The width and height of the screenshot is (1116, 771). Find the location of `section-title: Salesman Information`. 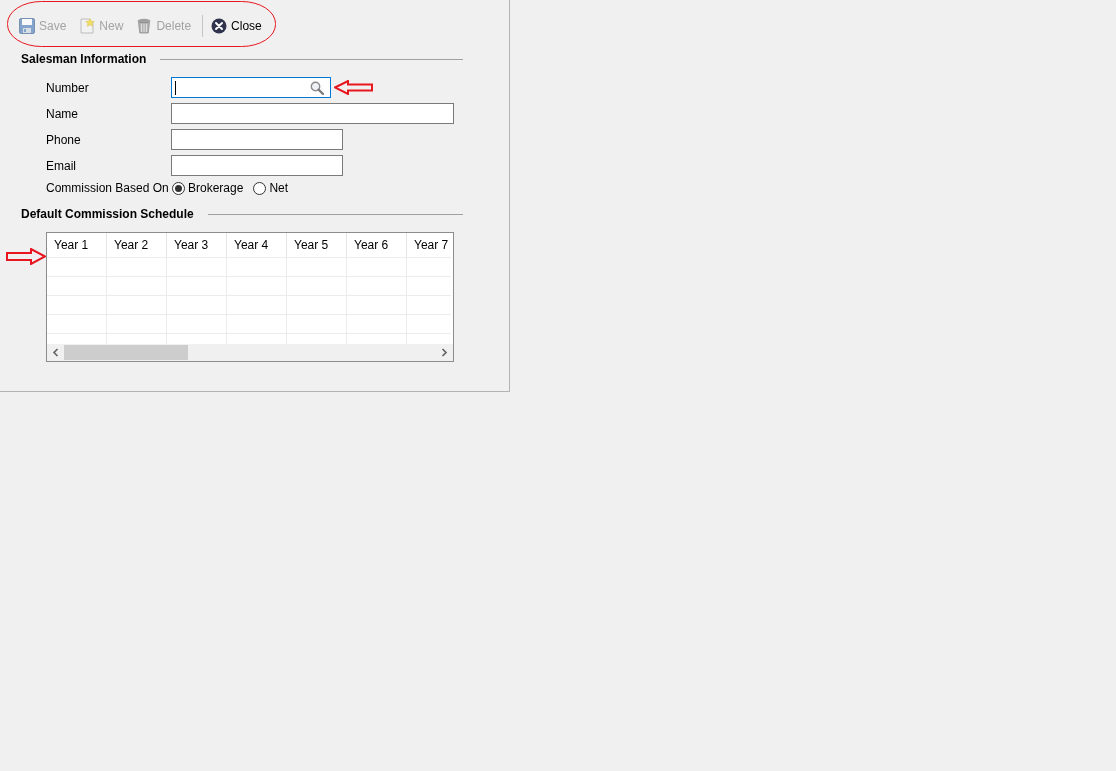

section-title: Salesman Information is located at coordinates (84, 59).